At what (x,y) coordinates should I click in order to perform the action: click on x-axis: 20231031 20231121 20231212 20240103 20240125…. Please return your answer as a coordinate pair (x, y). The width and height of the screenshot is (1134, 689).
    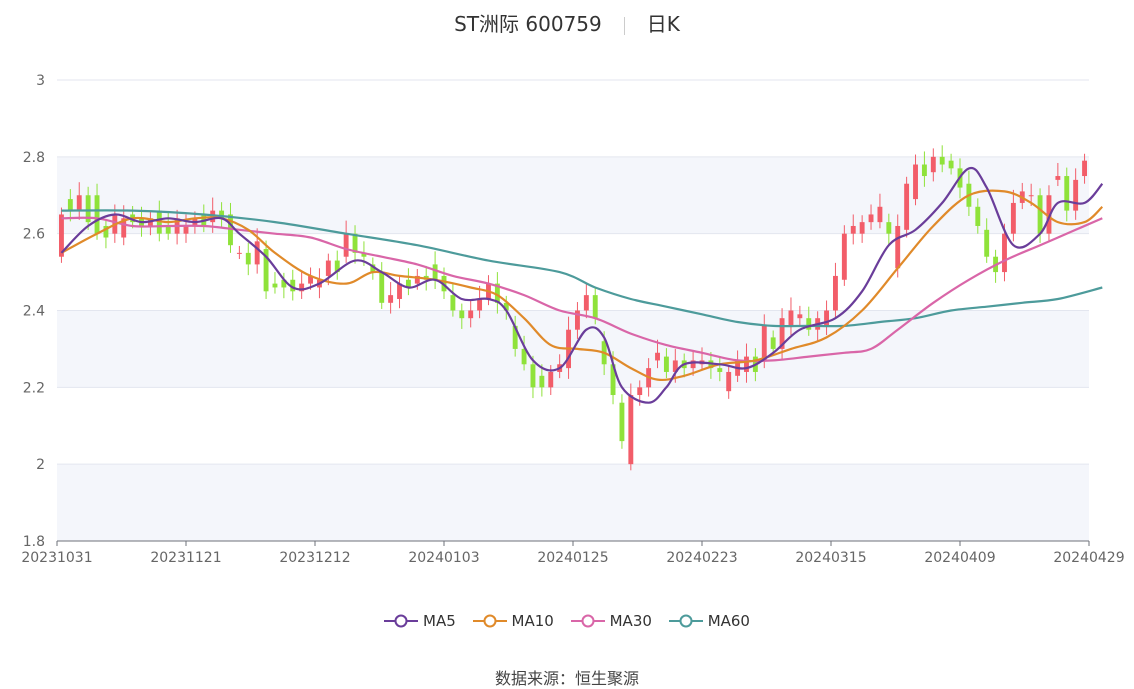
    Looking at the image, I should click on (573, 553).